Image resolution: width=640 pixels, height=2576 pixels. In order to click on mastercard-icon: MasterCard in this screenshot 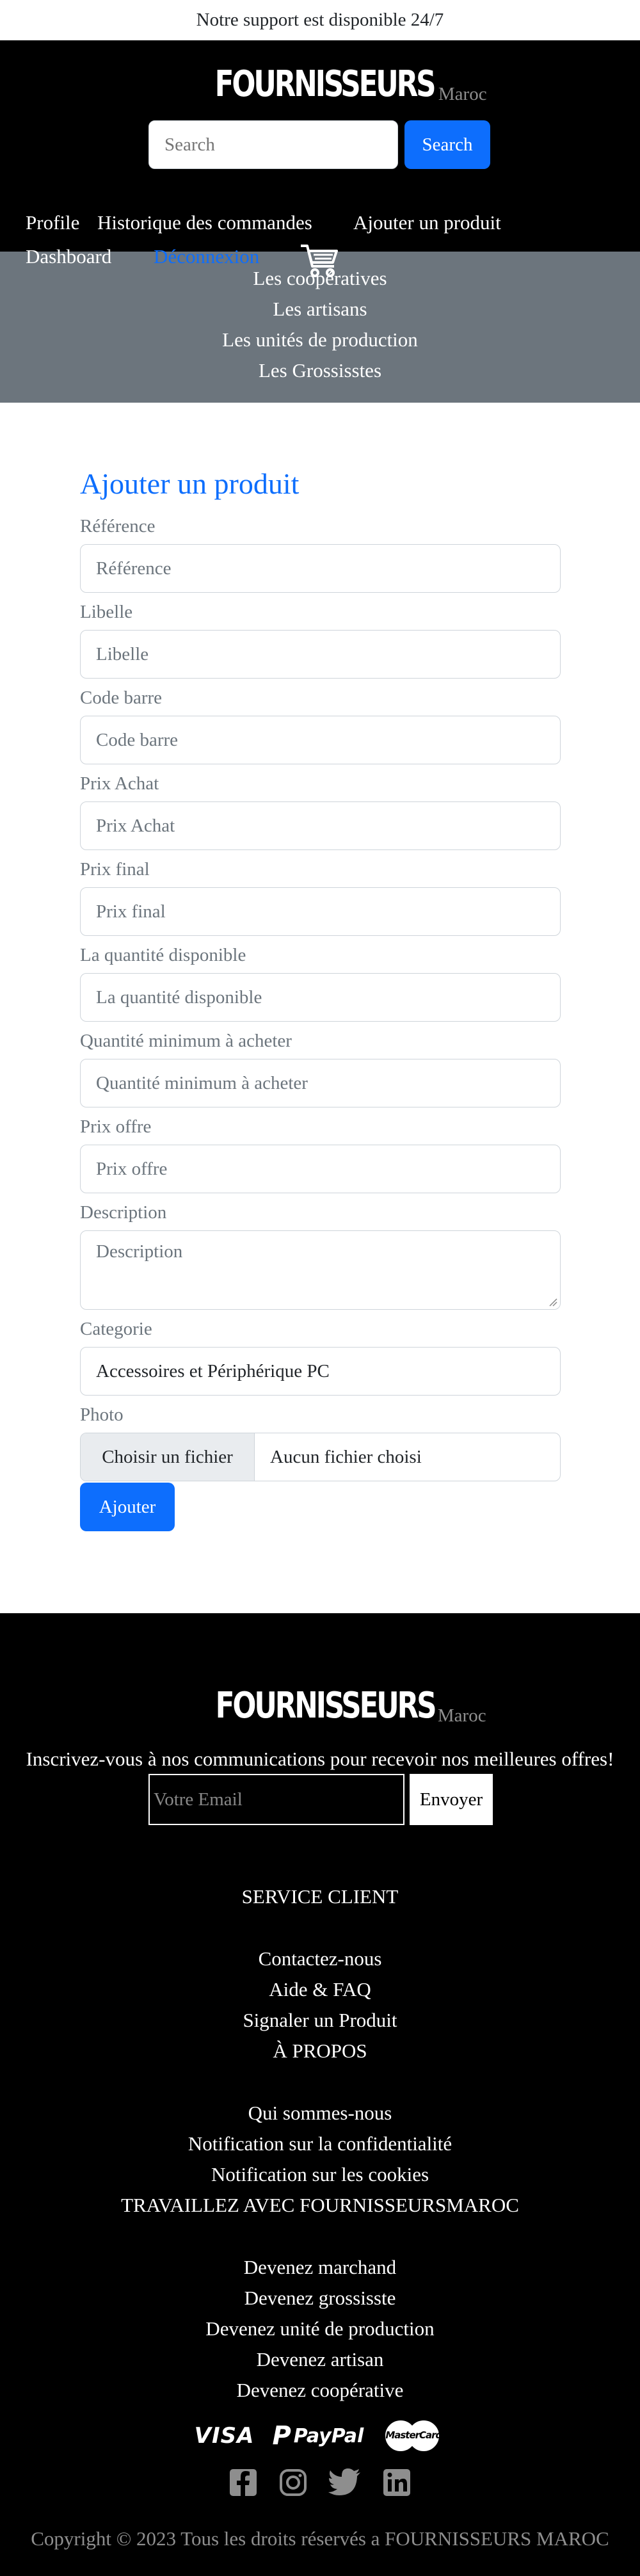, I will do `click(413, 2436)`.